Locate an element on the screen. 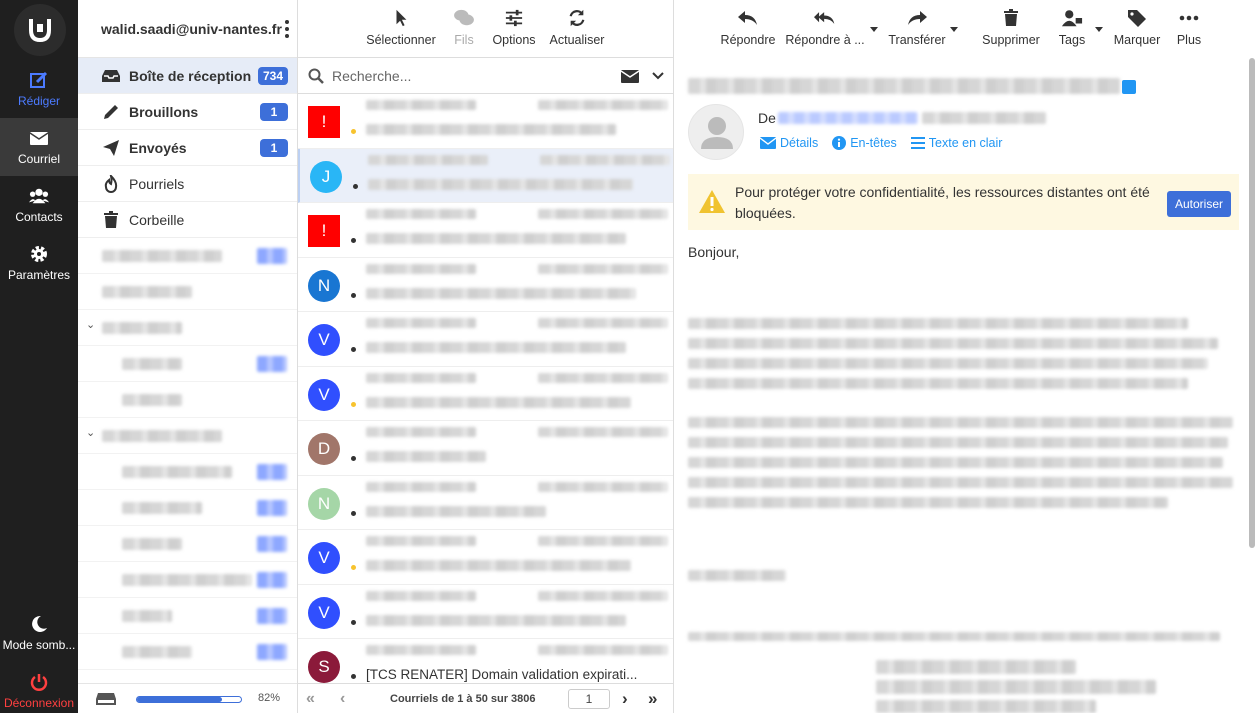  forward-dropdown-icon is located at coordinates (954, 29).